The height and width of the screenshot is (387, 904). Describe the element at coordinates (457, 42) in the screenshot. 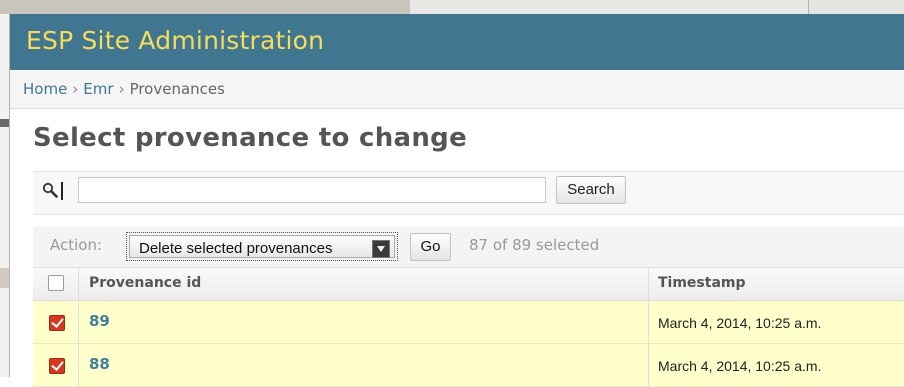

I see `site-header: ESP Site Administration` at that location.